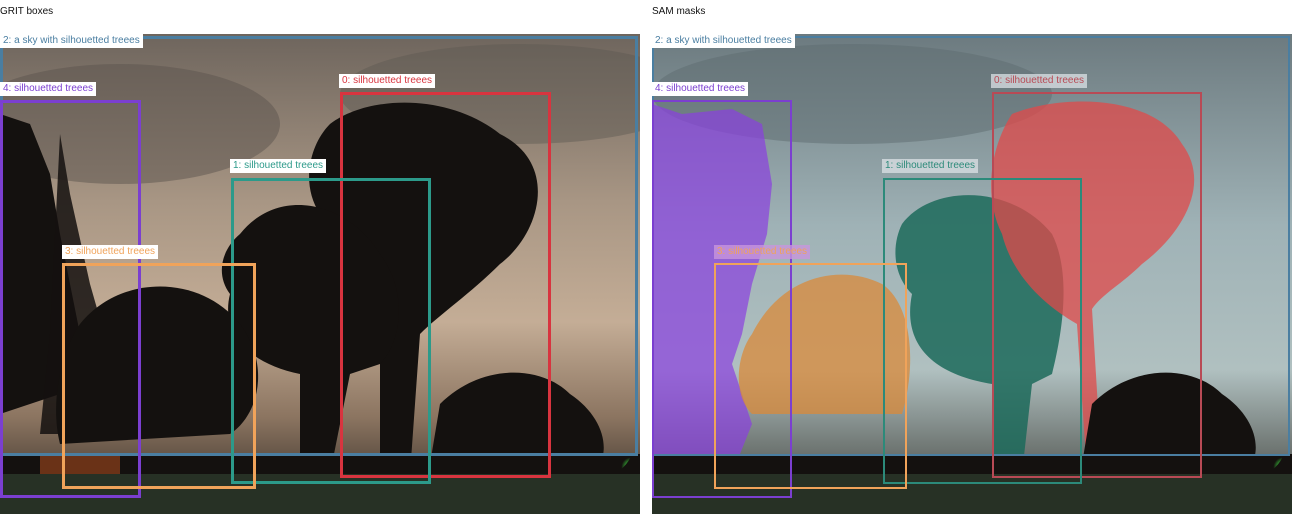 This screenshot has width=1292, height=514. Describe the element at coordinates (982, 331) in the screenshot. I see `mask-box-1-tree` at that location.